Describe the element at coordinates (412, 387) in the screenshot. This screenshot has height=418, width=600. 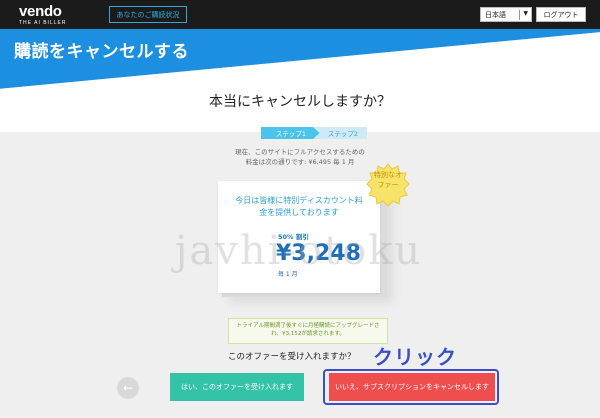
I see `cancel-subscription-button: いいえ、サブスクリプションをキャンセルします` at that location.